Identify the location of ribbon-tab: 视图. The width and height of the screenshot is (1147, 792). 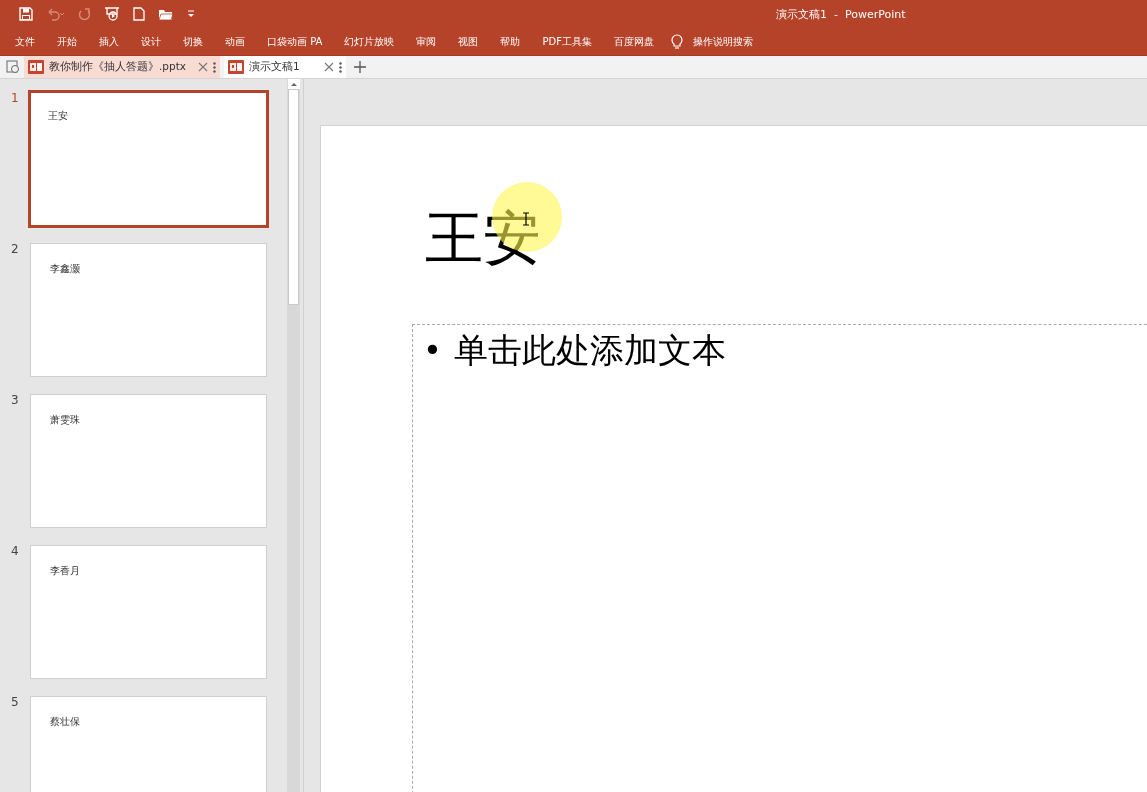
(468, 41).